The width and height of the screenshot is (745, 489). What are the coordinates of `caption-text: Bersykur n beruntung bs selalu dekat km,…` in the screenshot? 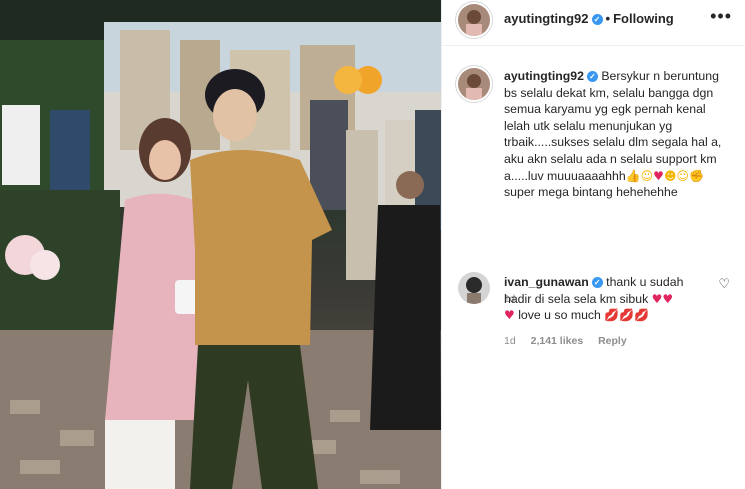 It's located at (613, 126).